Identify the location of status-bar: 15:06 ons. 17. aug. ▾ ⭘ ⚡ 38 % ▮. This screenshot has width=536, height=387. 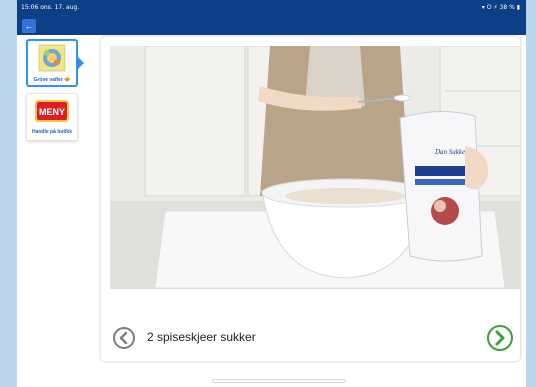
(271, 9).